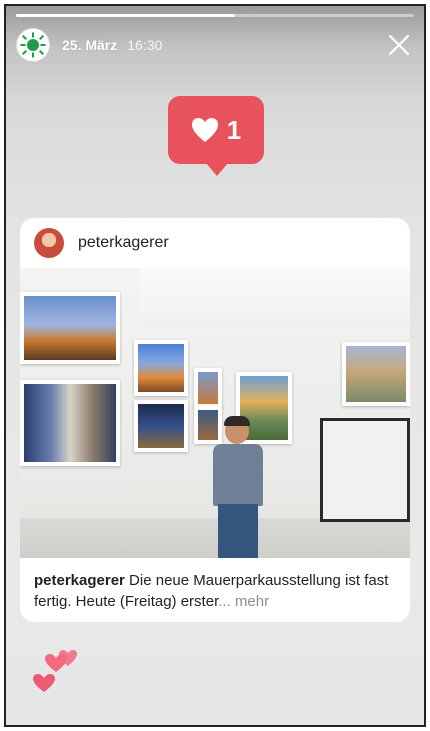 The width and height of the screenshot is (430, 731). I want to click on floating-hearts, so click(61, 666).